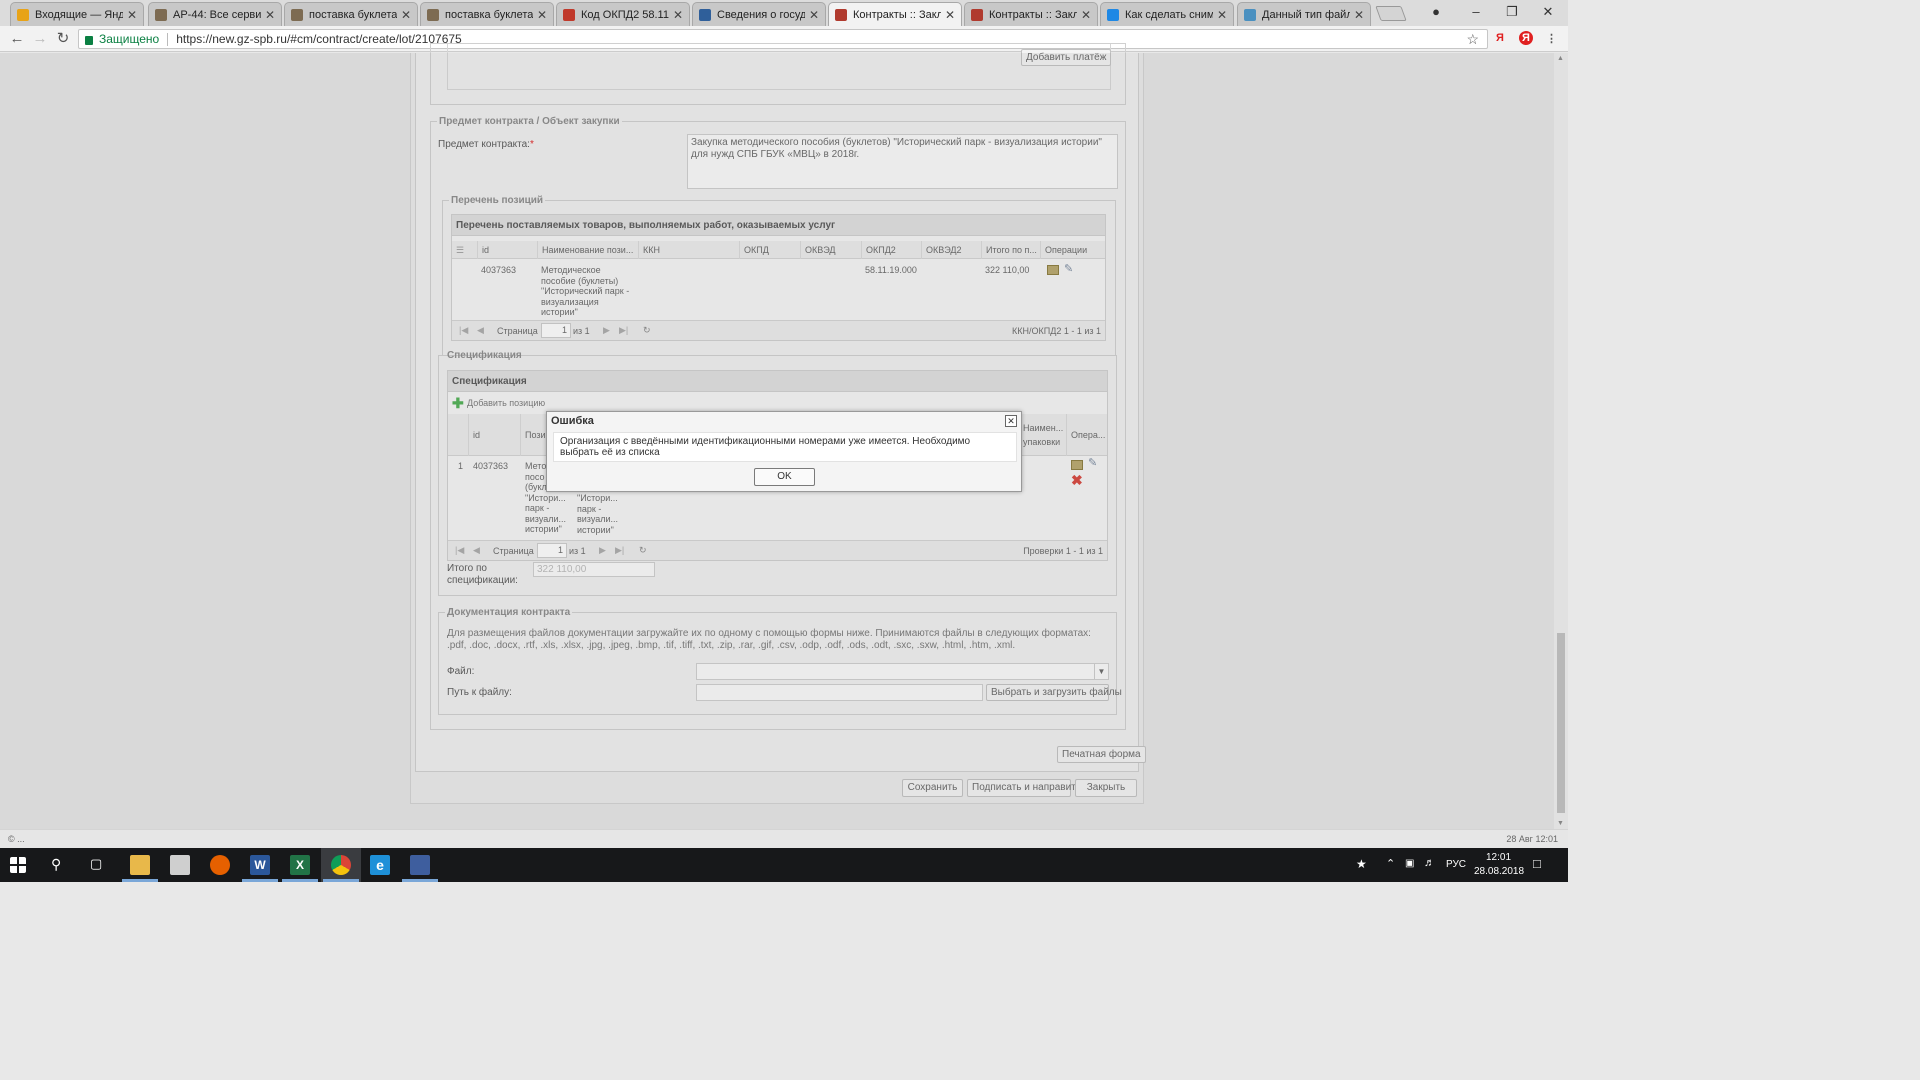 The width and height of the screenshot is (1920, 1080). I want to click on word-icon: W, so click(260, 865).